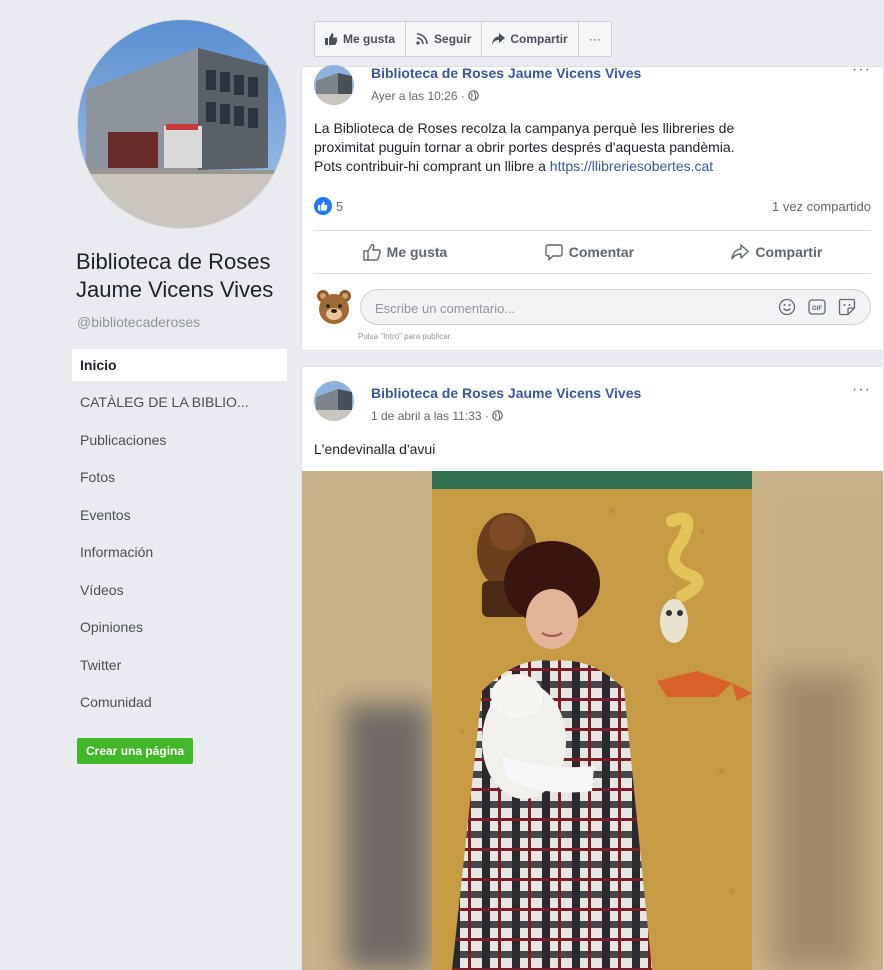  Describe the element at coordinates (430, 416) in the screenshot. I see `post-time-text: 1 de abril a las 11:33 ·` at that location.